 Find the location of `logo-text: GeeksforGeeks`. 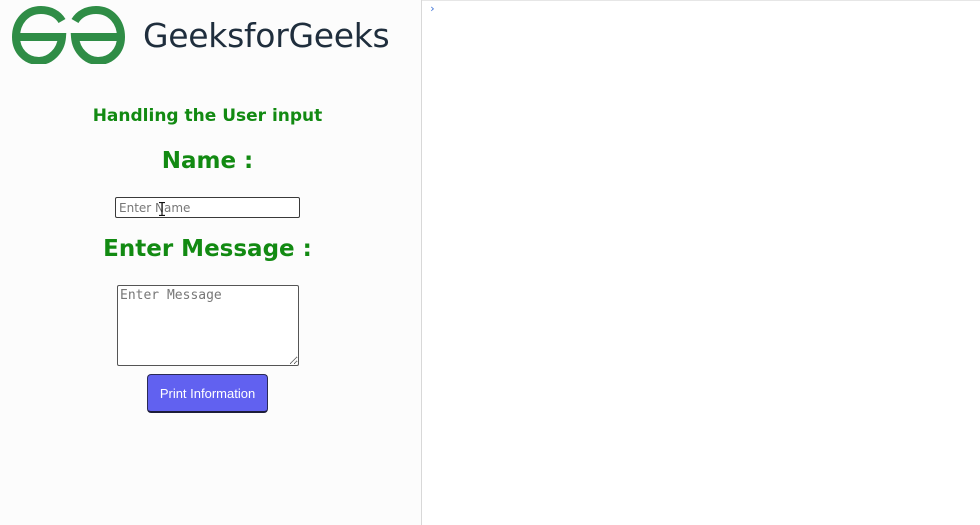

logo-text: GeeksforGeeks is located at coordinates (266, 35).